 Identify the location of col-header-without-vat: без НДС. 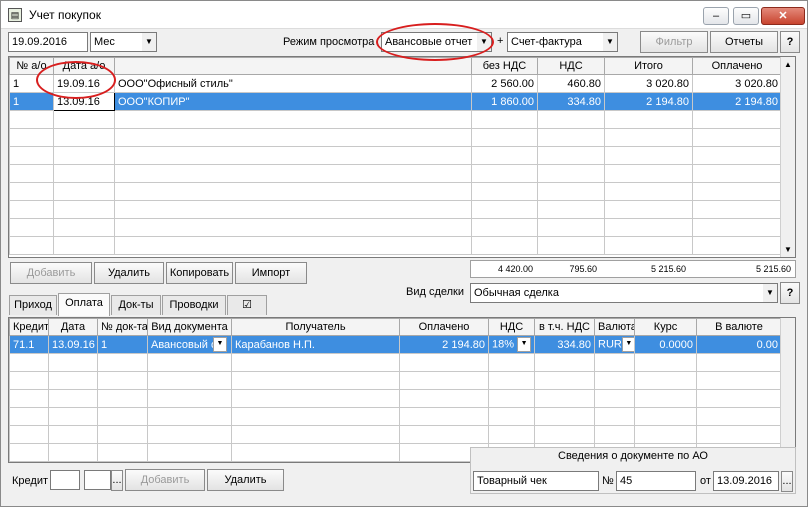
(504, 66).